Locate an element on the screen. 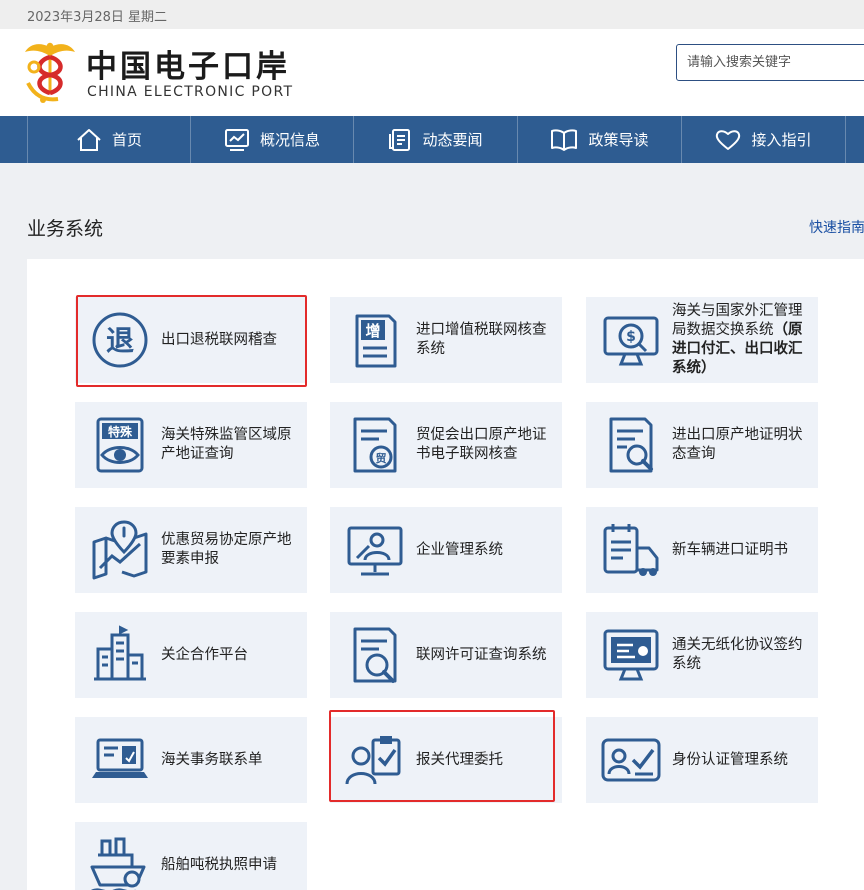 The width and height of the screenshot is (864, 890). system-label: 海关与国家外汇管理局数据交换系统（原进口付汇、出口收汇系统） is located at coordinates (742, 340).